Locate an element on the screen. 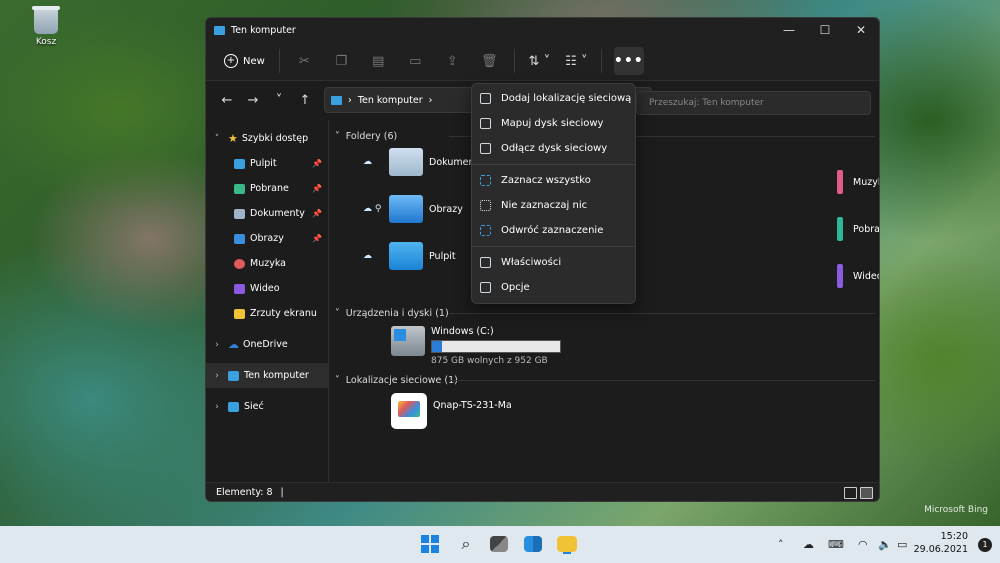 The height and width of the screenshot is (563, 1000). menu-item-properties: Właściwości is located at coordinates (553, 262).